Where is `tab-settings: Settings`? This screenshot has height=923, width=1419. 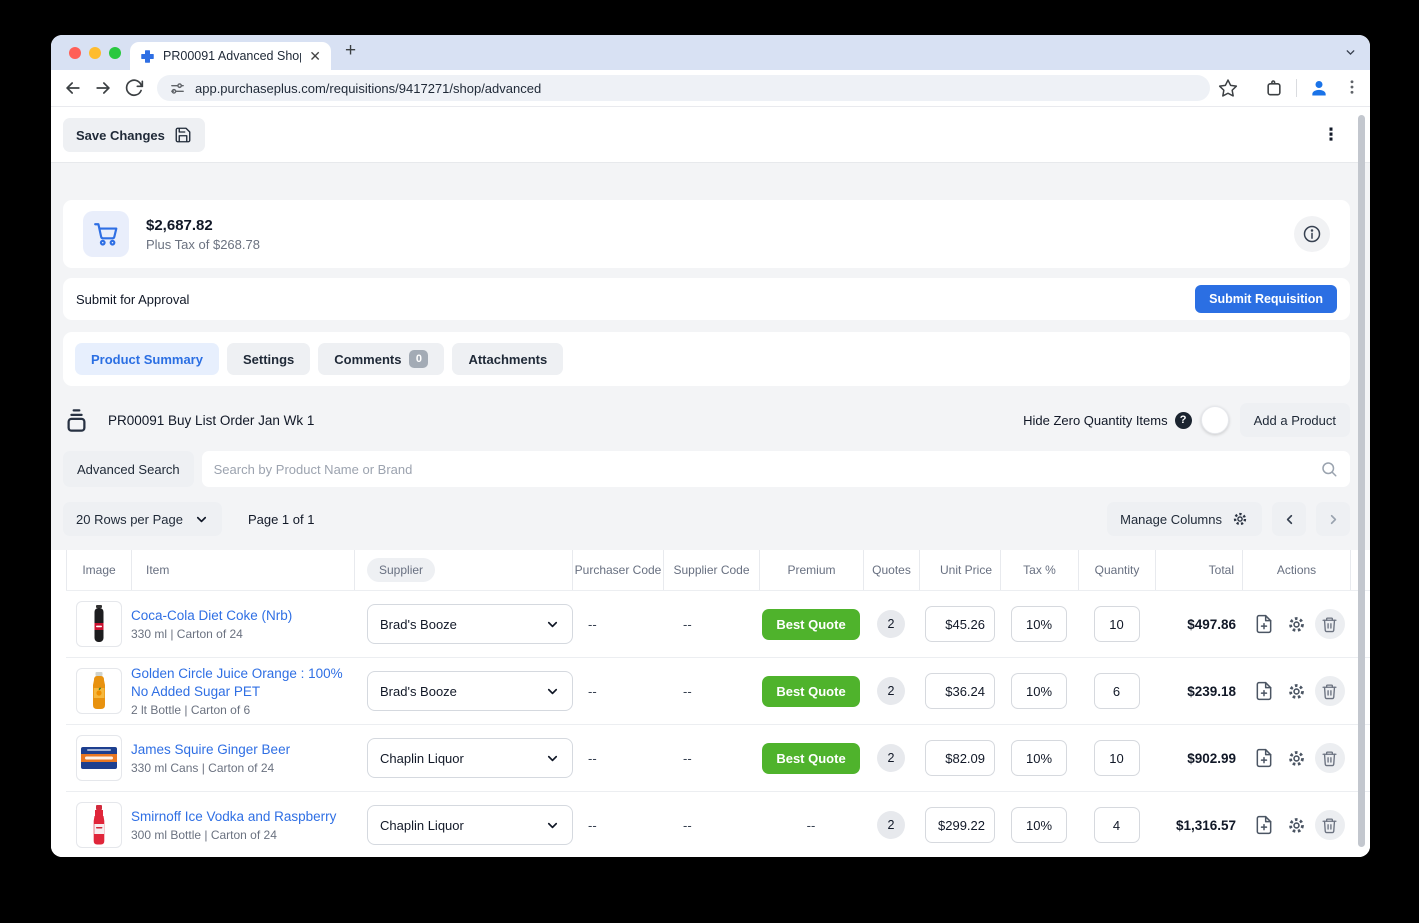
tab-settings: Settings is located at coordinates (268, 359).